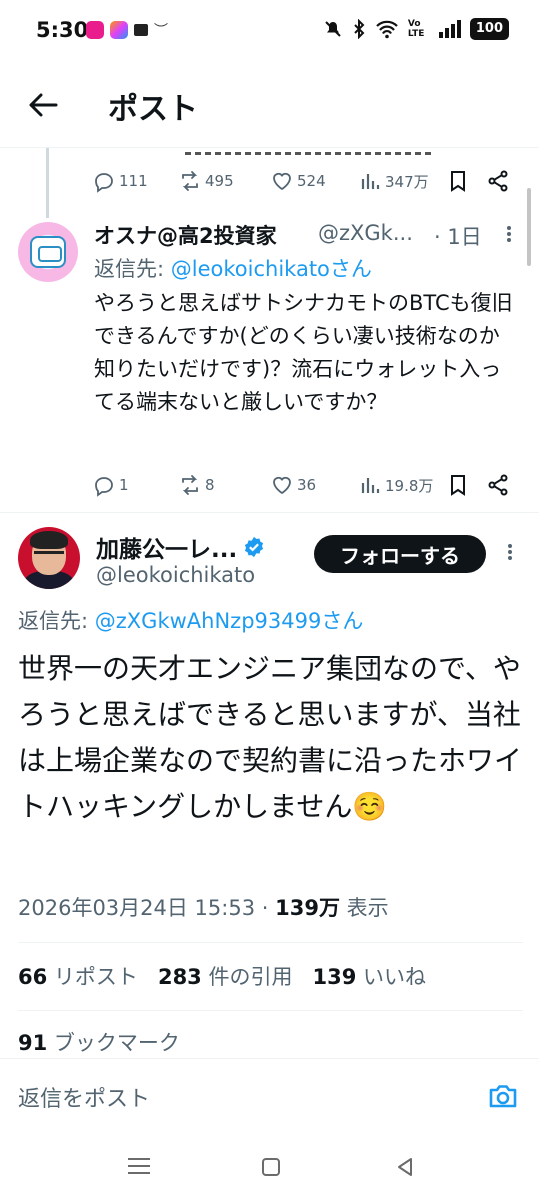 This screenshot has width=539, height=1200. I want to click on like-count: 524, so click(311, 181).